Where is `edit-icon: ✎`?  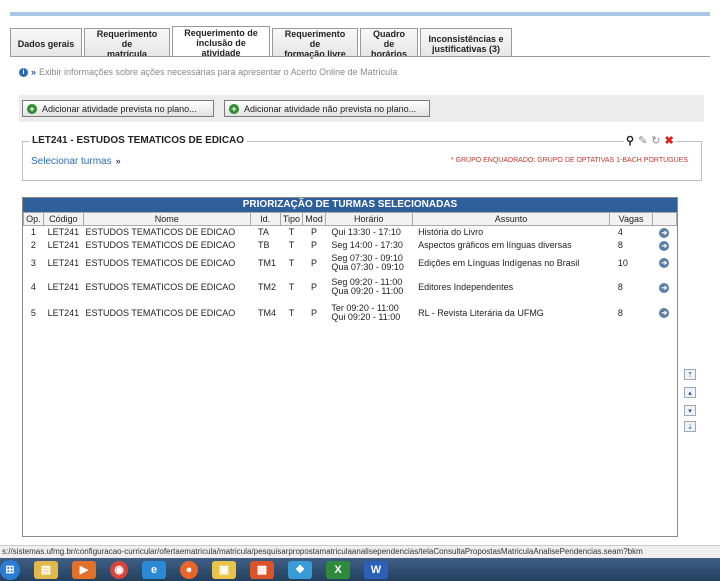 edit-icon: ✎ is located at coordinates (642, 141).